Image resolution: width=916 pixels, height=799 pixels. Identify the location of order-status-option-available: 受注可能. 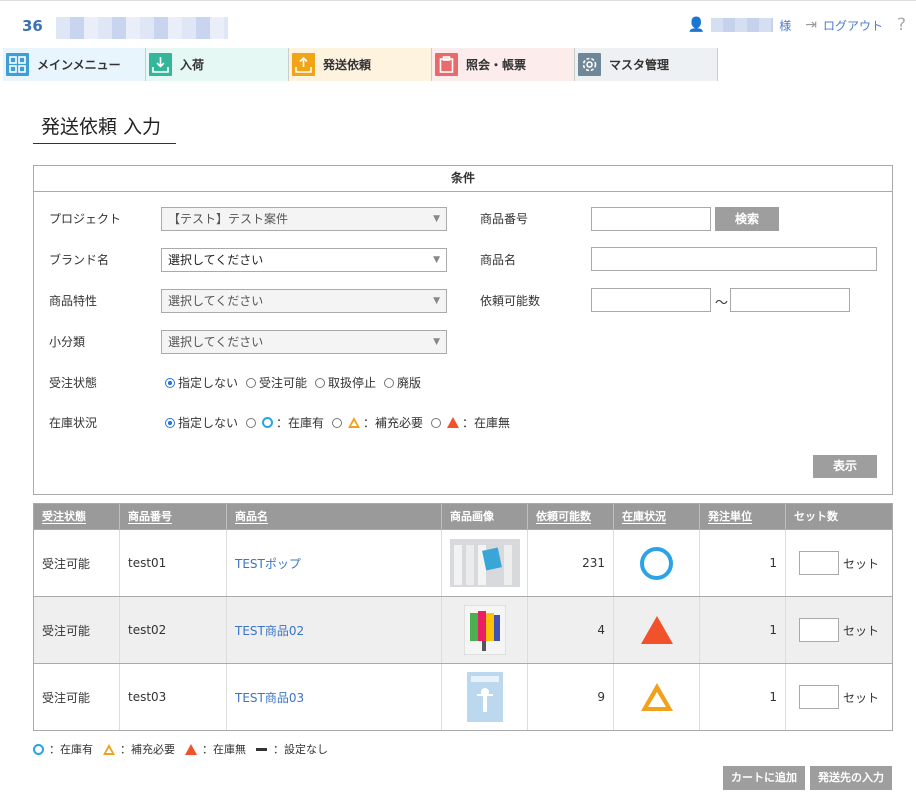
(276, 382).